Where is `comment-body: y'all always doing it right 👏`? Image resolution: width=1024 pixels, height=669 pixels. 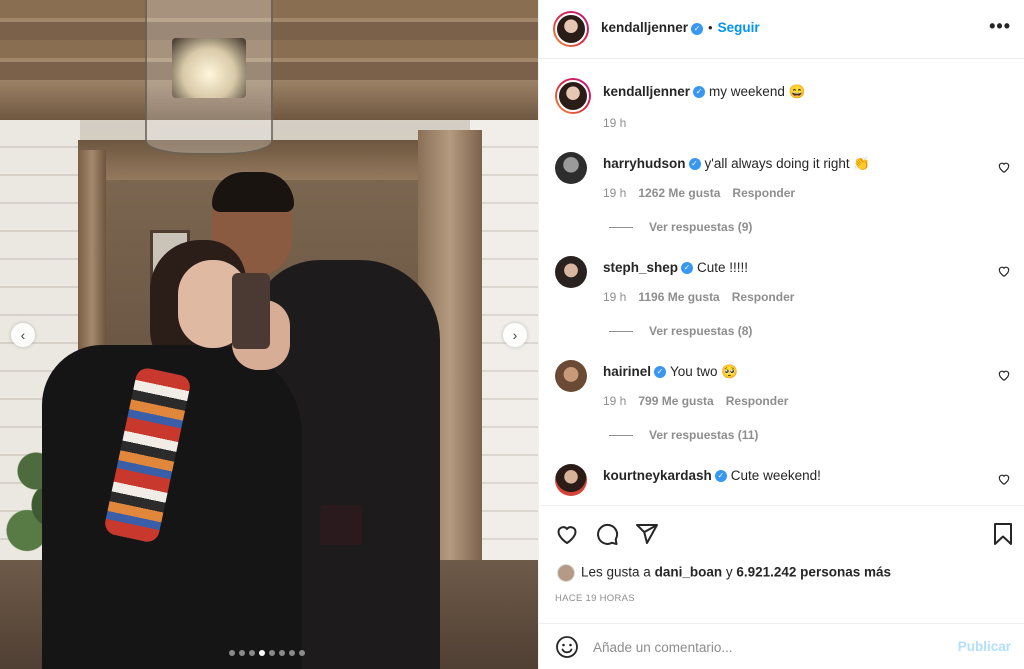
comment-body: y'all always doing it right 👏 is located at coordinates (787, 163).